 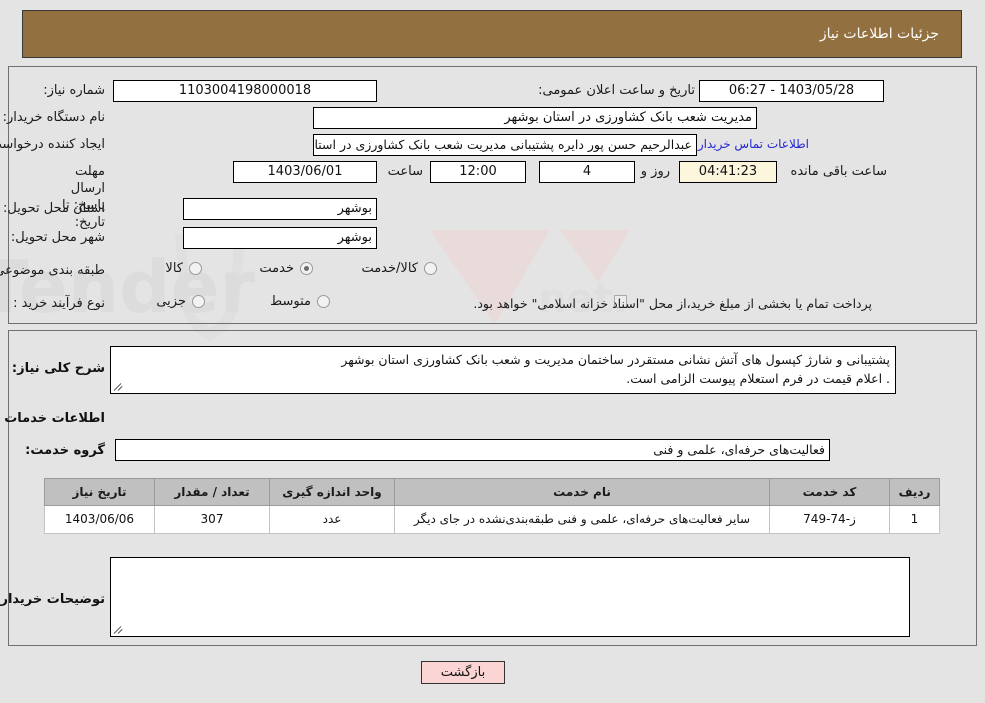 What do you see at coordinates (879, 34) in the screenshot?
I see `page-title: جزئیات اطلاعات نیاز` at bounding box center [879, 34].